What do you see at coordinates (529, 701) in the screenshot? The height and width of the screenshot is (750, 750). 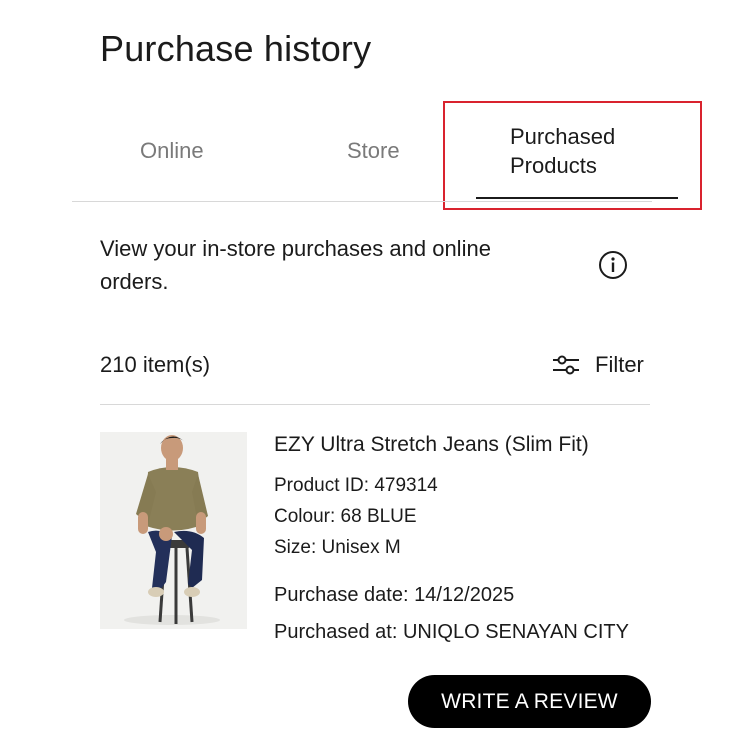 I see `write-review-button: WRITE A REVIEW` at bounding box center [529, 701].